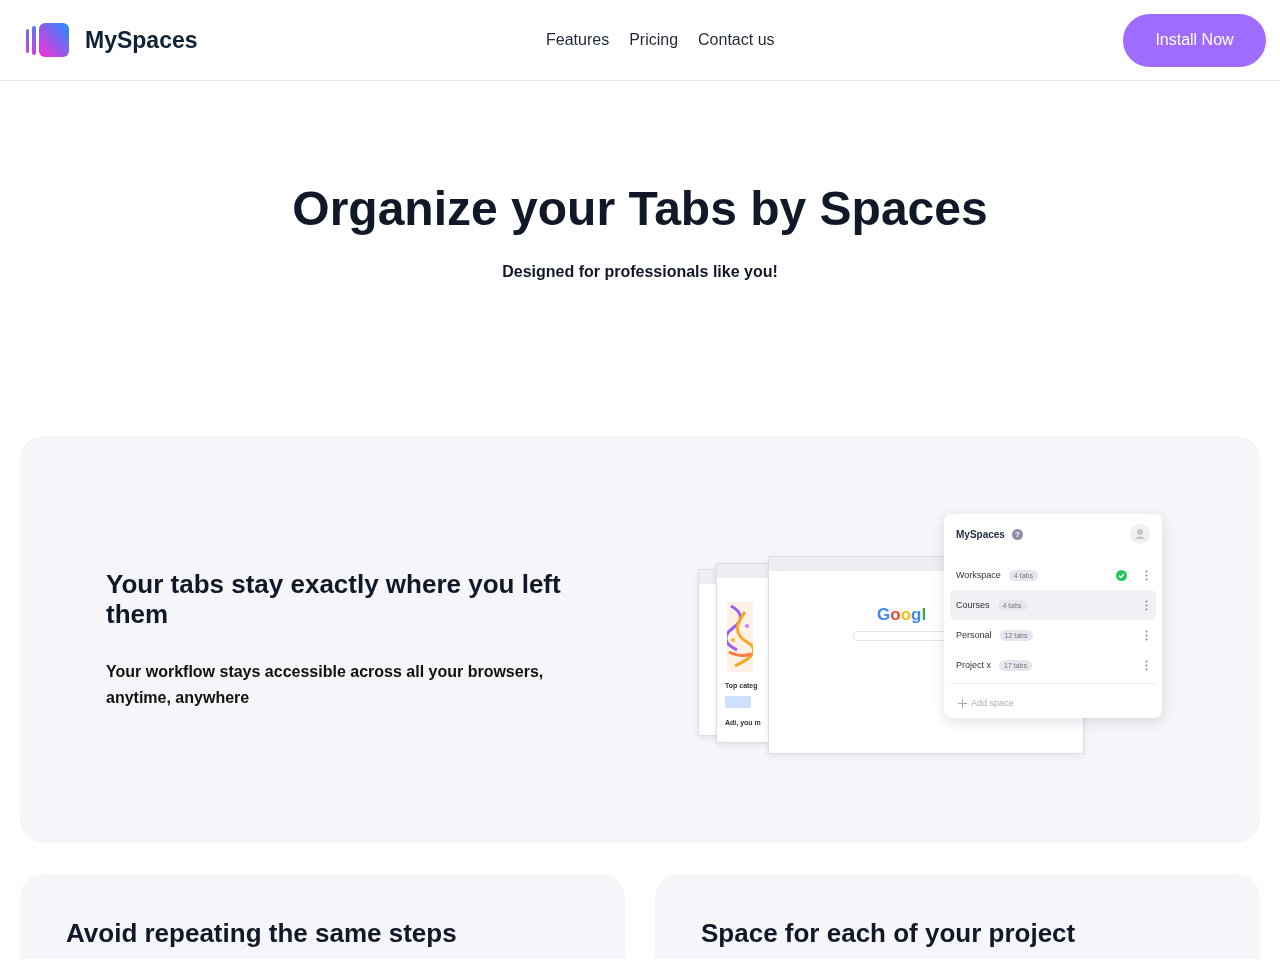 This screenshot has width=1280, height=960. Describe the element at coordinates (889, 933) in the screenshot. I see `card-title: Space for each of your project` at that location.